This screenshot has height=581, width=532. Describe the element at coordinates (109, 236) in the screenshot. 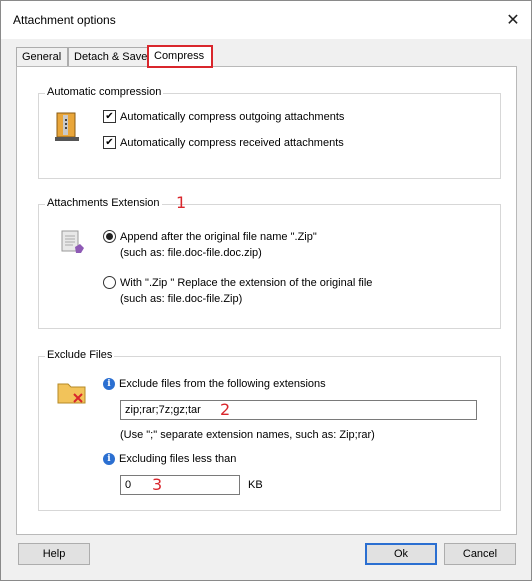

I see `radio-selected-icon` at that location.